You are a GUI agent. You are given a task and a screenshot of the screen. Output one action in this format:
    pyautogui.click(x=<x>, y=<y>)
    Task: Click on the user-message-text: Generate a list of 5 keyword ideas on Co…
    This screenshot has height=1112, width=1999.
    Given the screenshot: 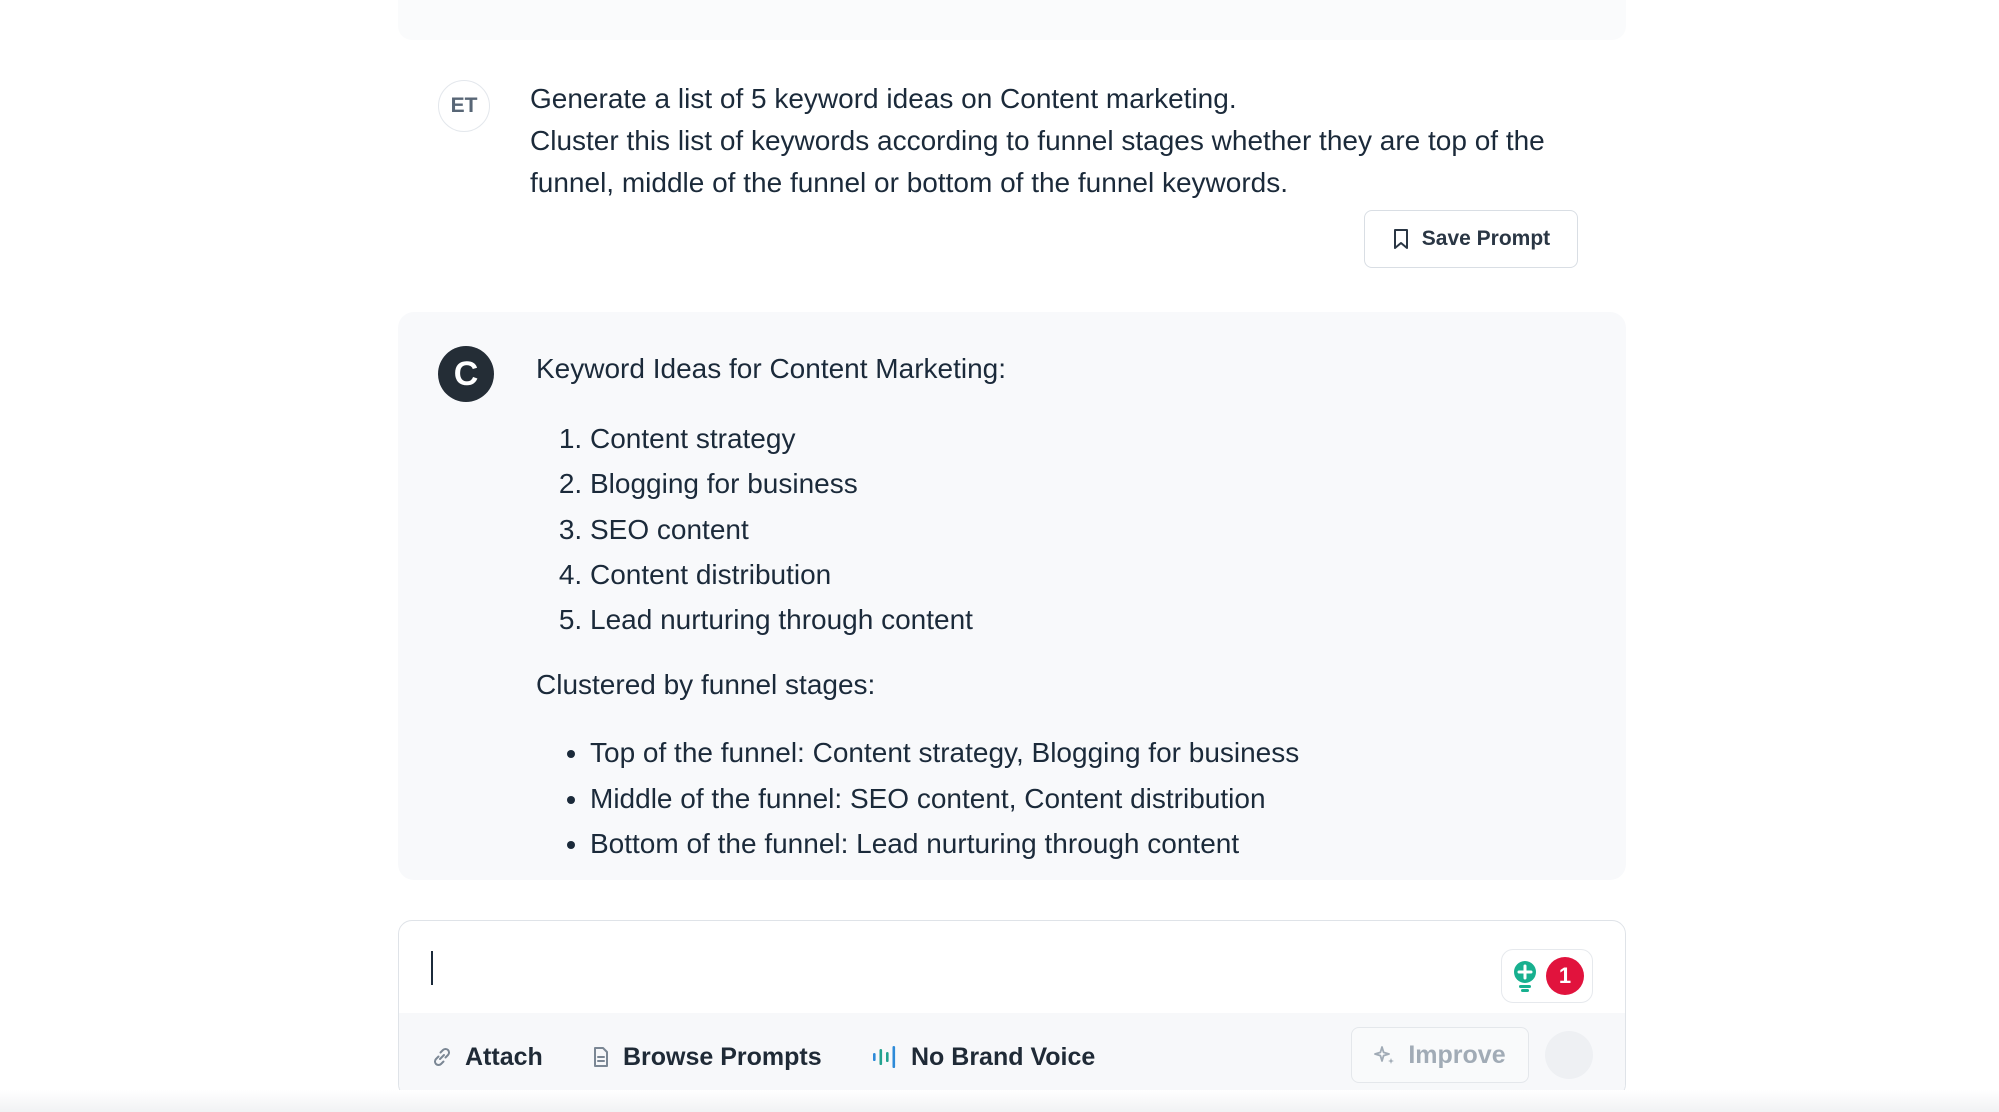 What is the action you would take?
    pyautogui.click(x=1065, y=141)
    